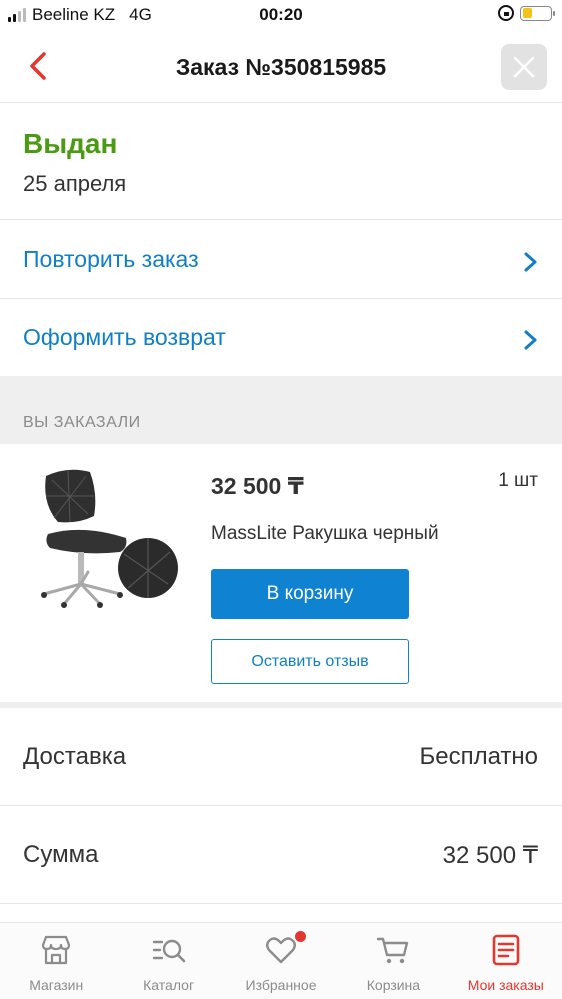 This screenshot has height=999, width=562. I want to click on tab-store: Магазин, so click(56, 961).